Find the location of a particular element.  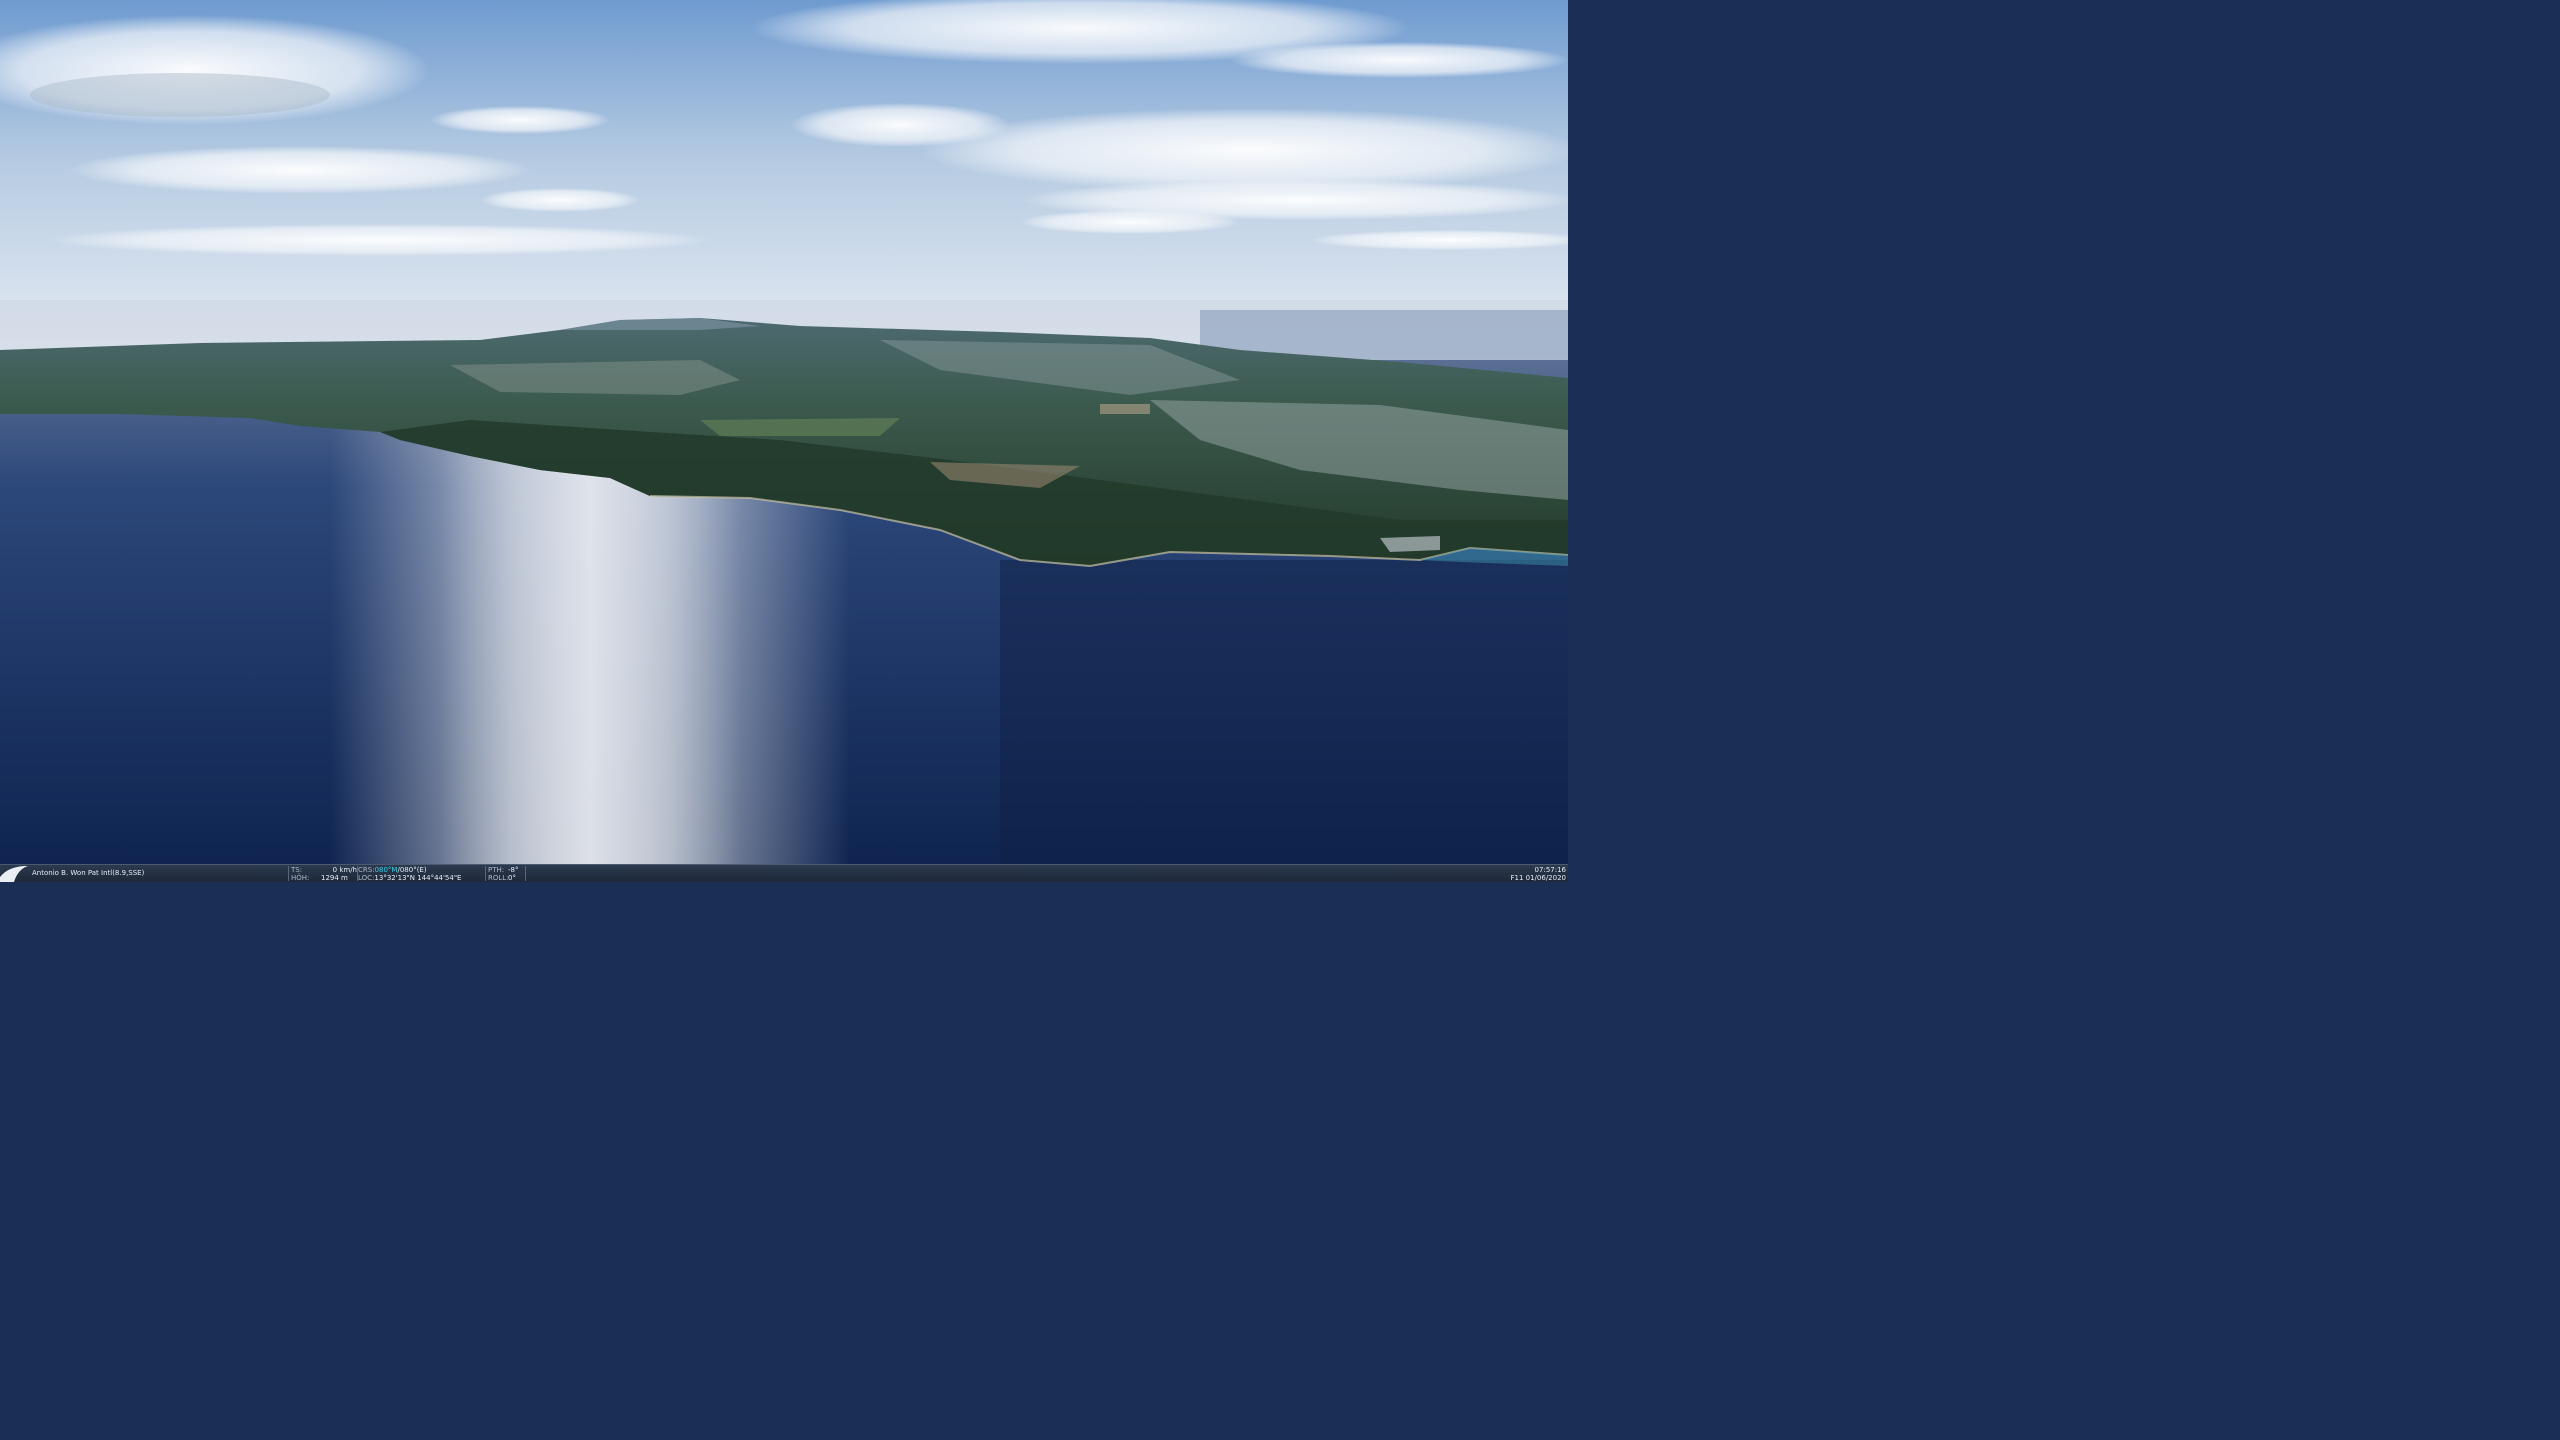

ts-value: 0 km/h is located at coordinates (344, 870).